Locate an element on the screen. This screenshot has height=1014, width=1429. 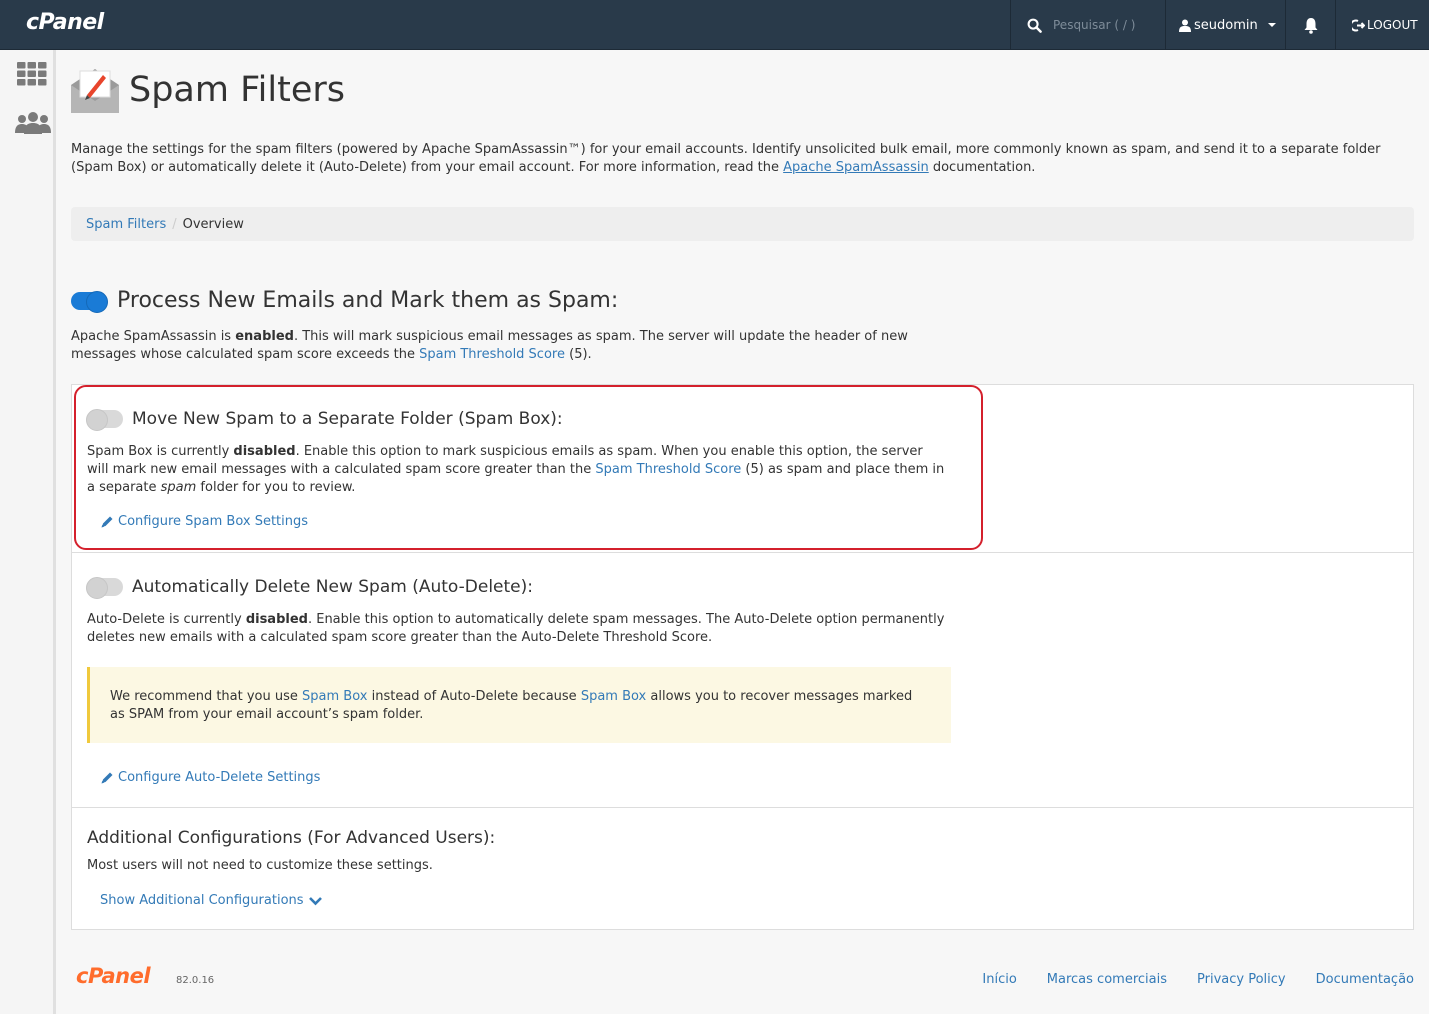
footer-link-inicio: Início is located at coordinates (999, 979).